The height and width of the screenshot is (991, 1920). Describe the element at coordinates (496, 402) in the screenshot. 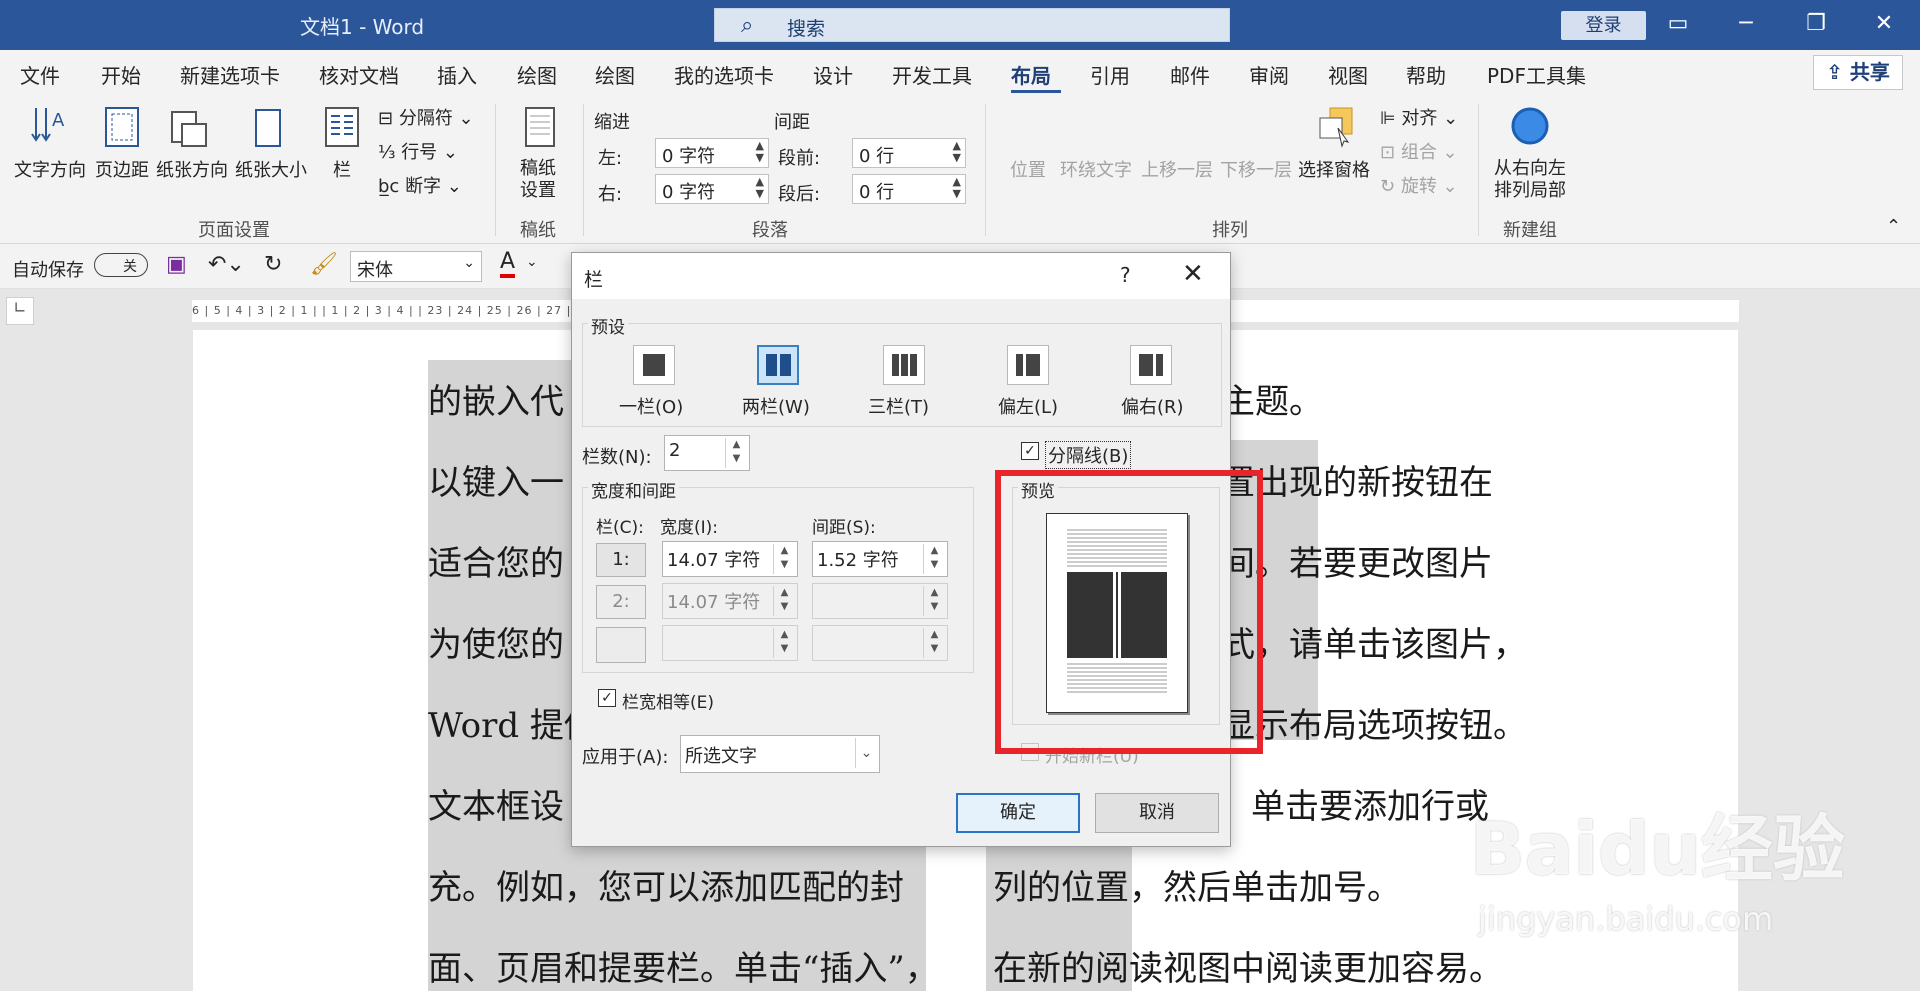

I see `left-column-line: 的嵌入代` at that location.